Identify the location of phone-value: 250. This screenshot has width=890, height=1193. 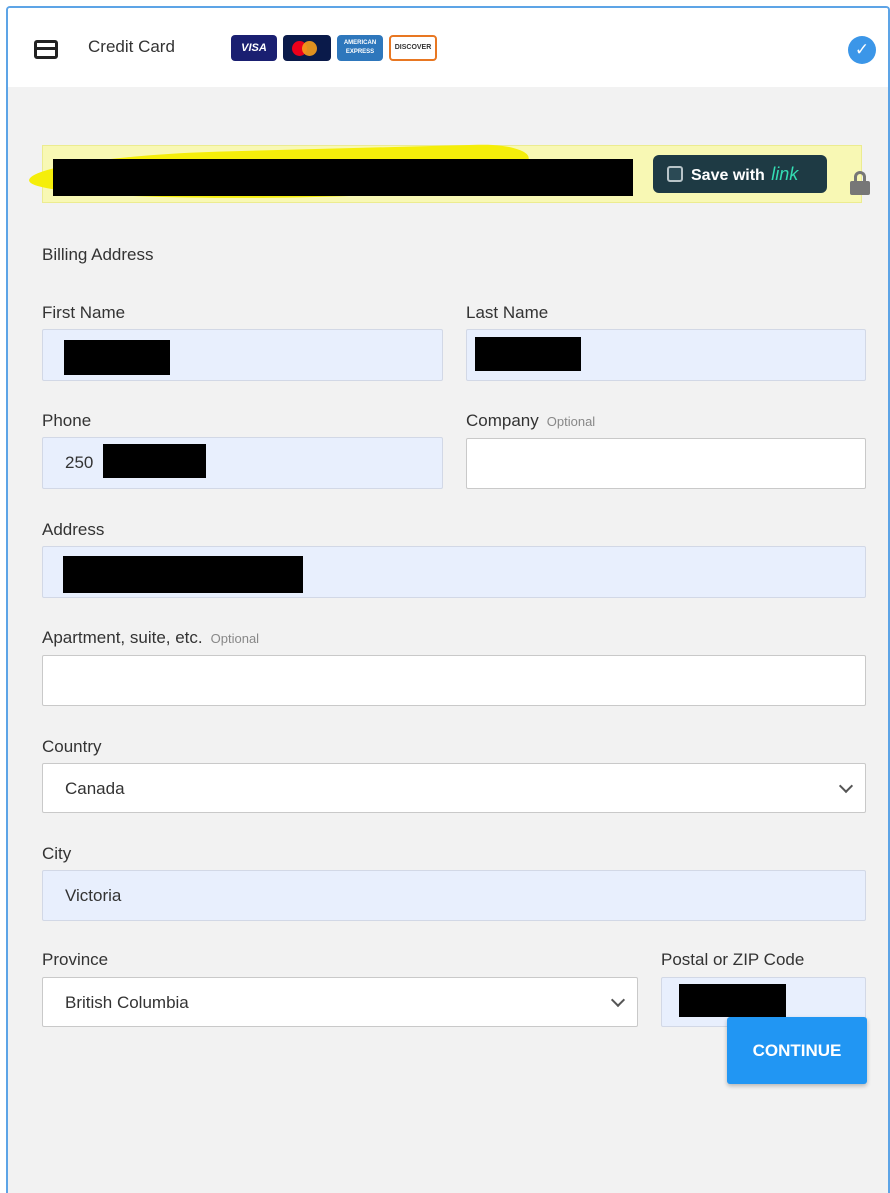
(79, 462).